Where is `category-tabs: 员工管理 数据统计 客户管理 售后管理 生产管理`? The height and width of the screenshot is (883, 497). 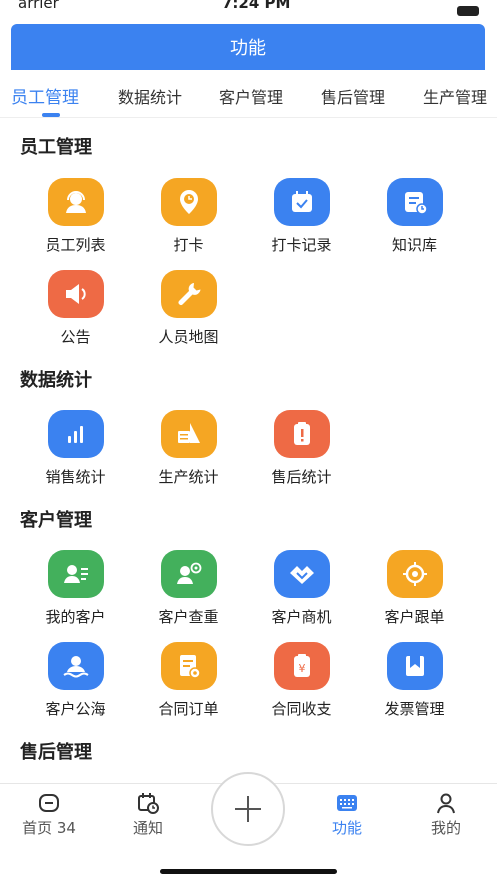 category-tabs: 员工管理 数据统计 客户管理 售后管理 生产管理 is located at coordinates (248, 94).